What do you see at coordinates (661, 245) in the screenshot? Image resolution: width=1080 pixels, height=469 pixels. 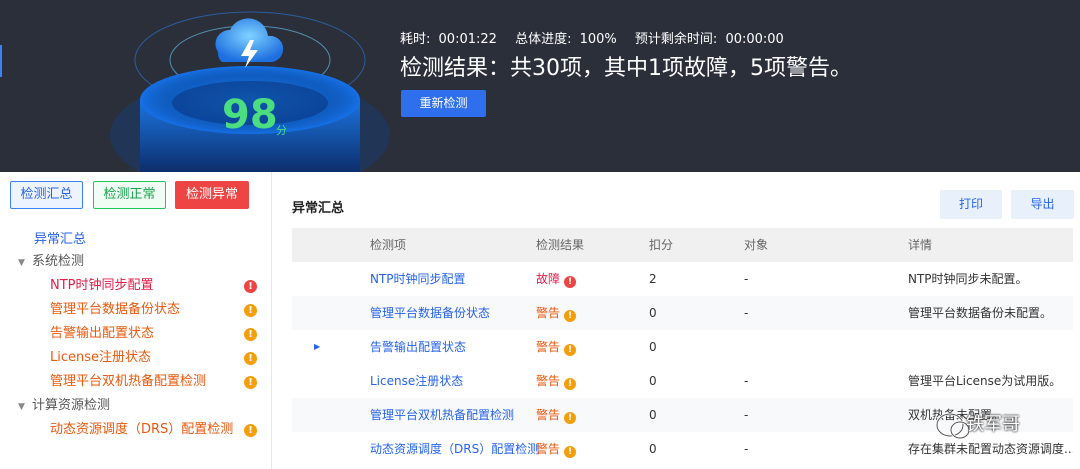 I see `col-deduction: 扣分` at bounding box center [661, 245].